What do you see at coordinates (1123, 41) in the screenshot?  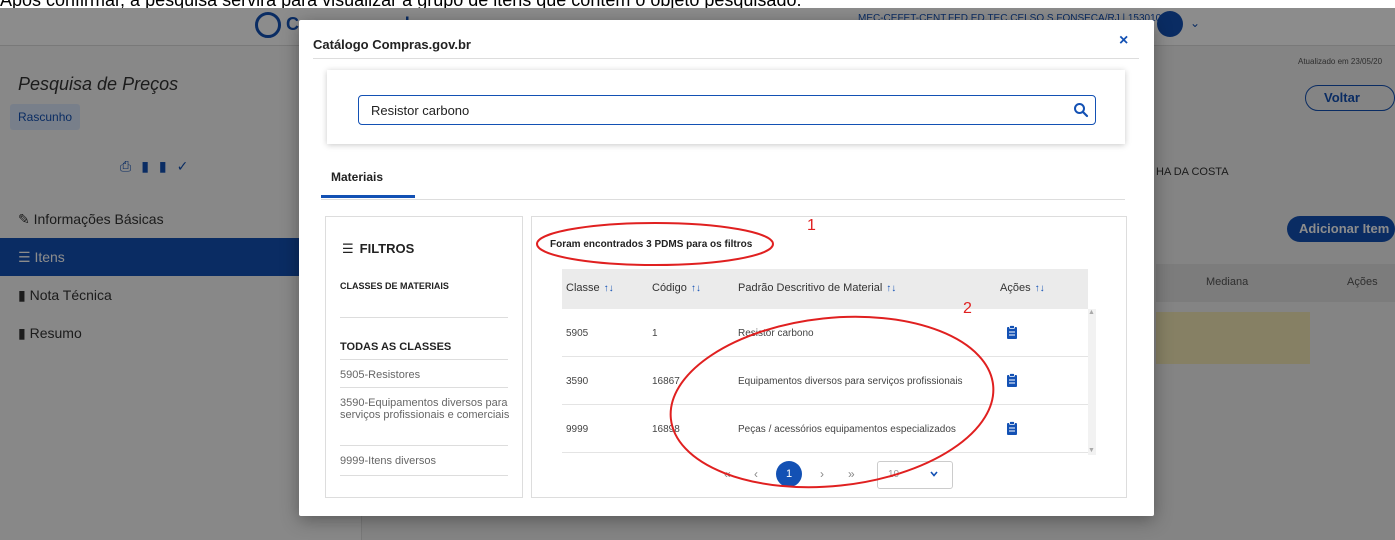 I see `close-icon: ×` at bounding box center [1123, 41].